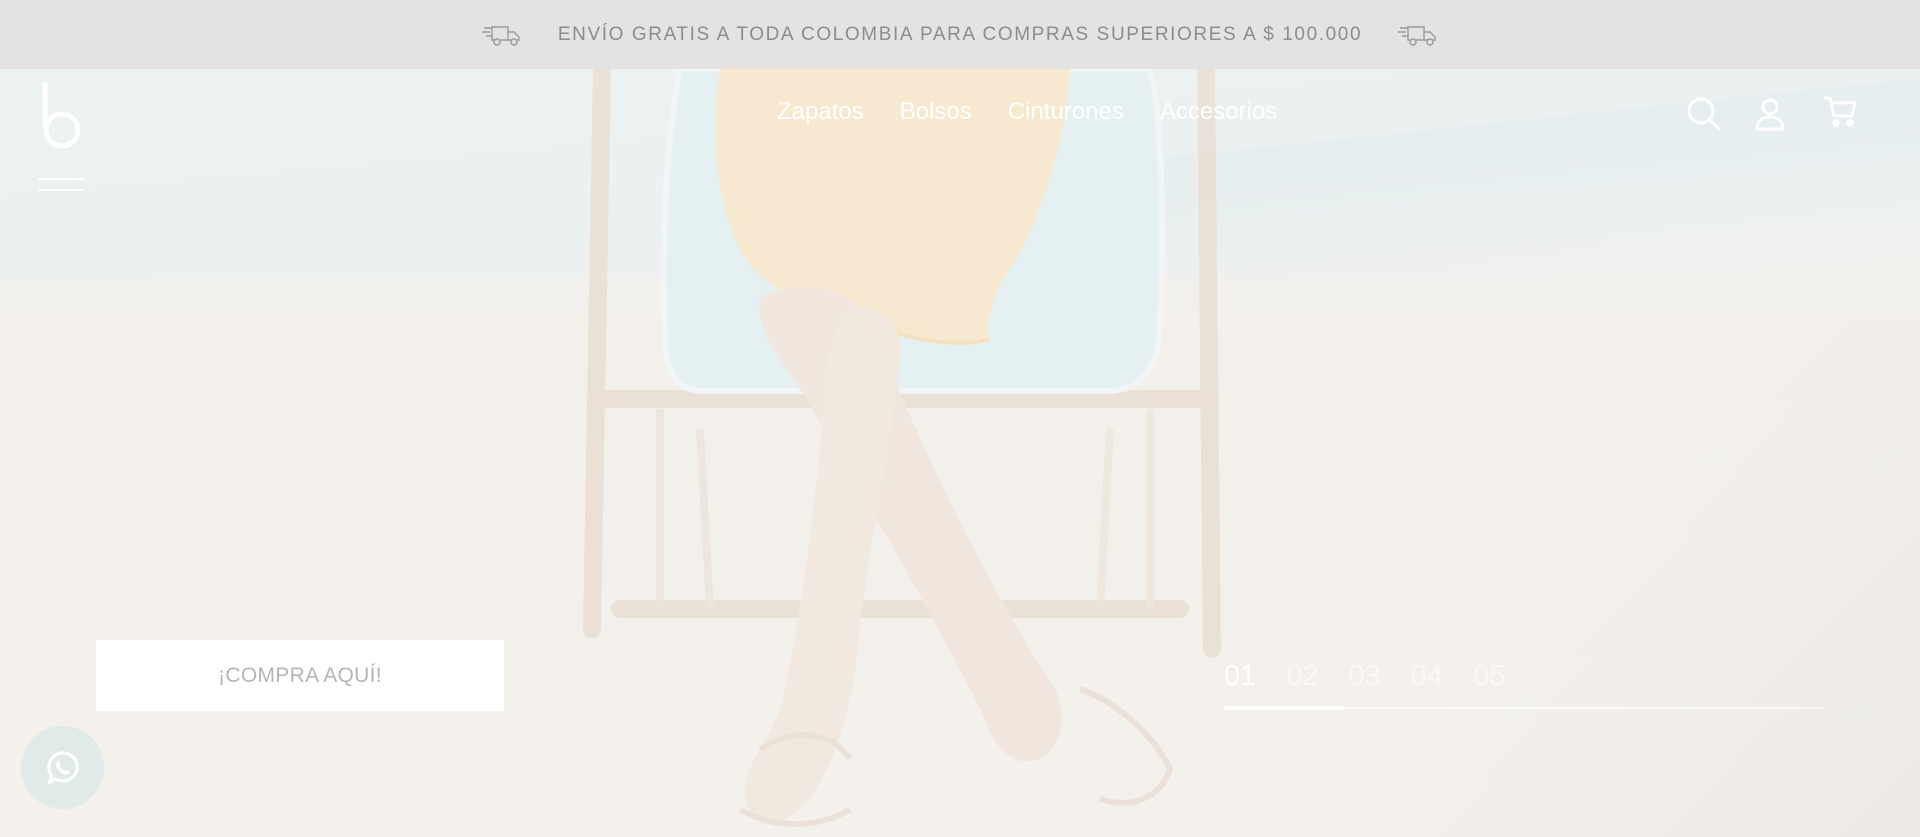  I want to click on brand-b-logo, so click(62, 116).